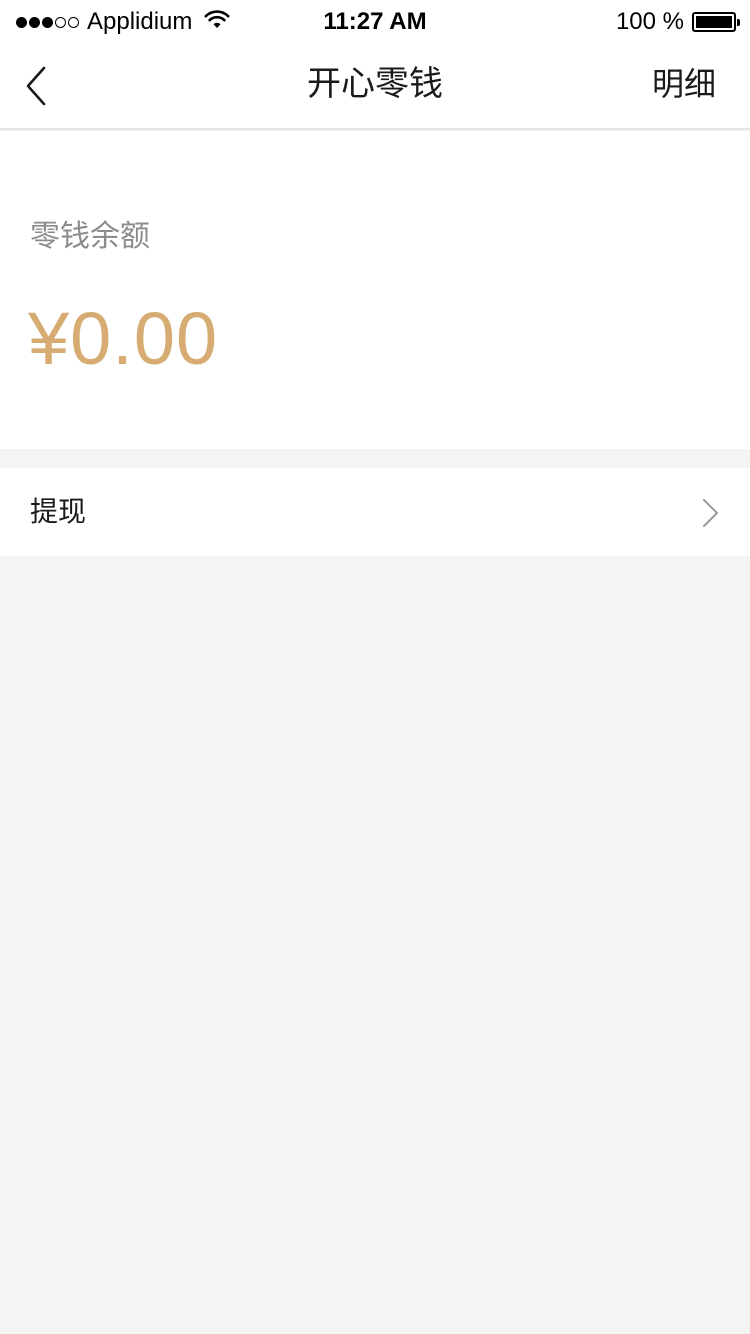 This screenshot has height=1334, width=750. What do you see at coordinates (90, 236) in the screenshot?
I see `balance-label: 零钱余额` at bounding box center [90, 236].